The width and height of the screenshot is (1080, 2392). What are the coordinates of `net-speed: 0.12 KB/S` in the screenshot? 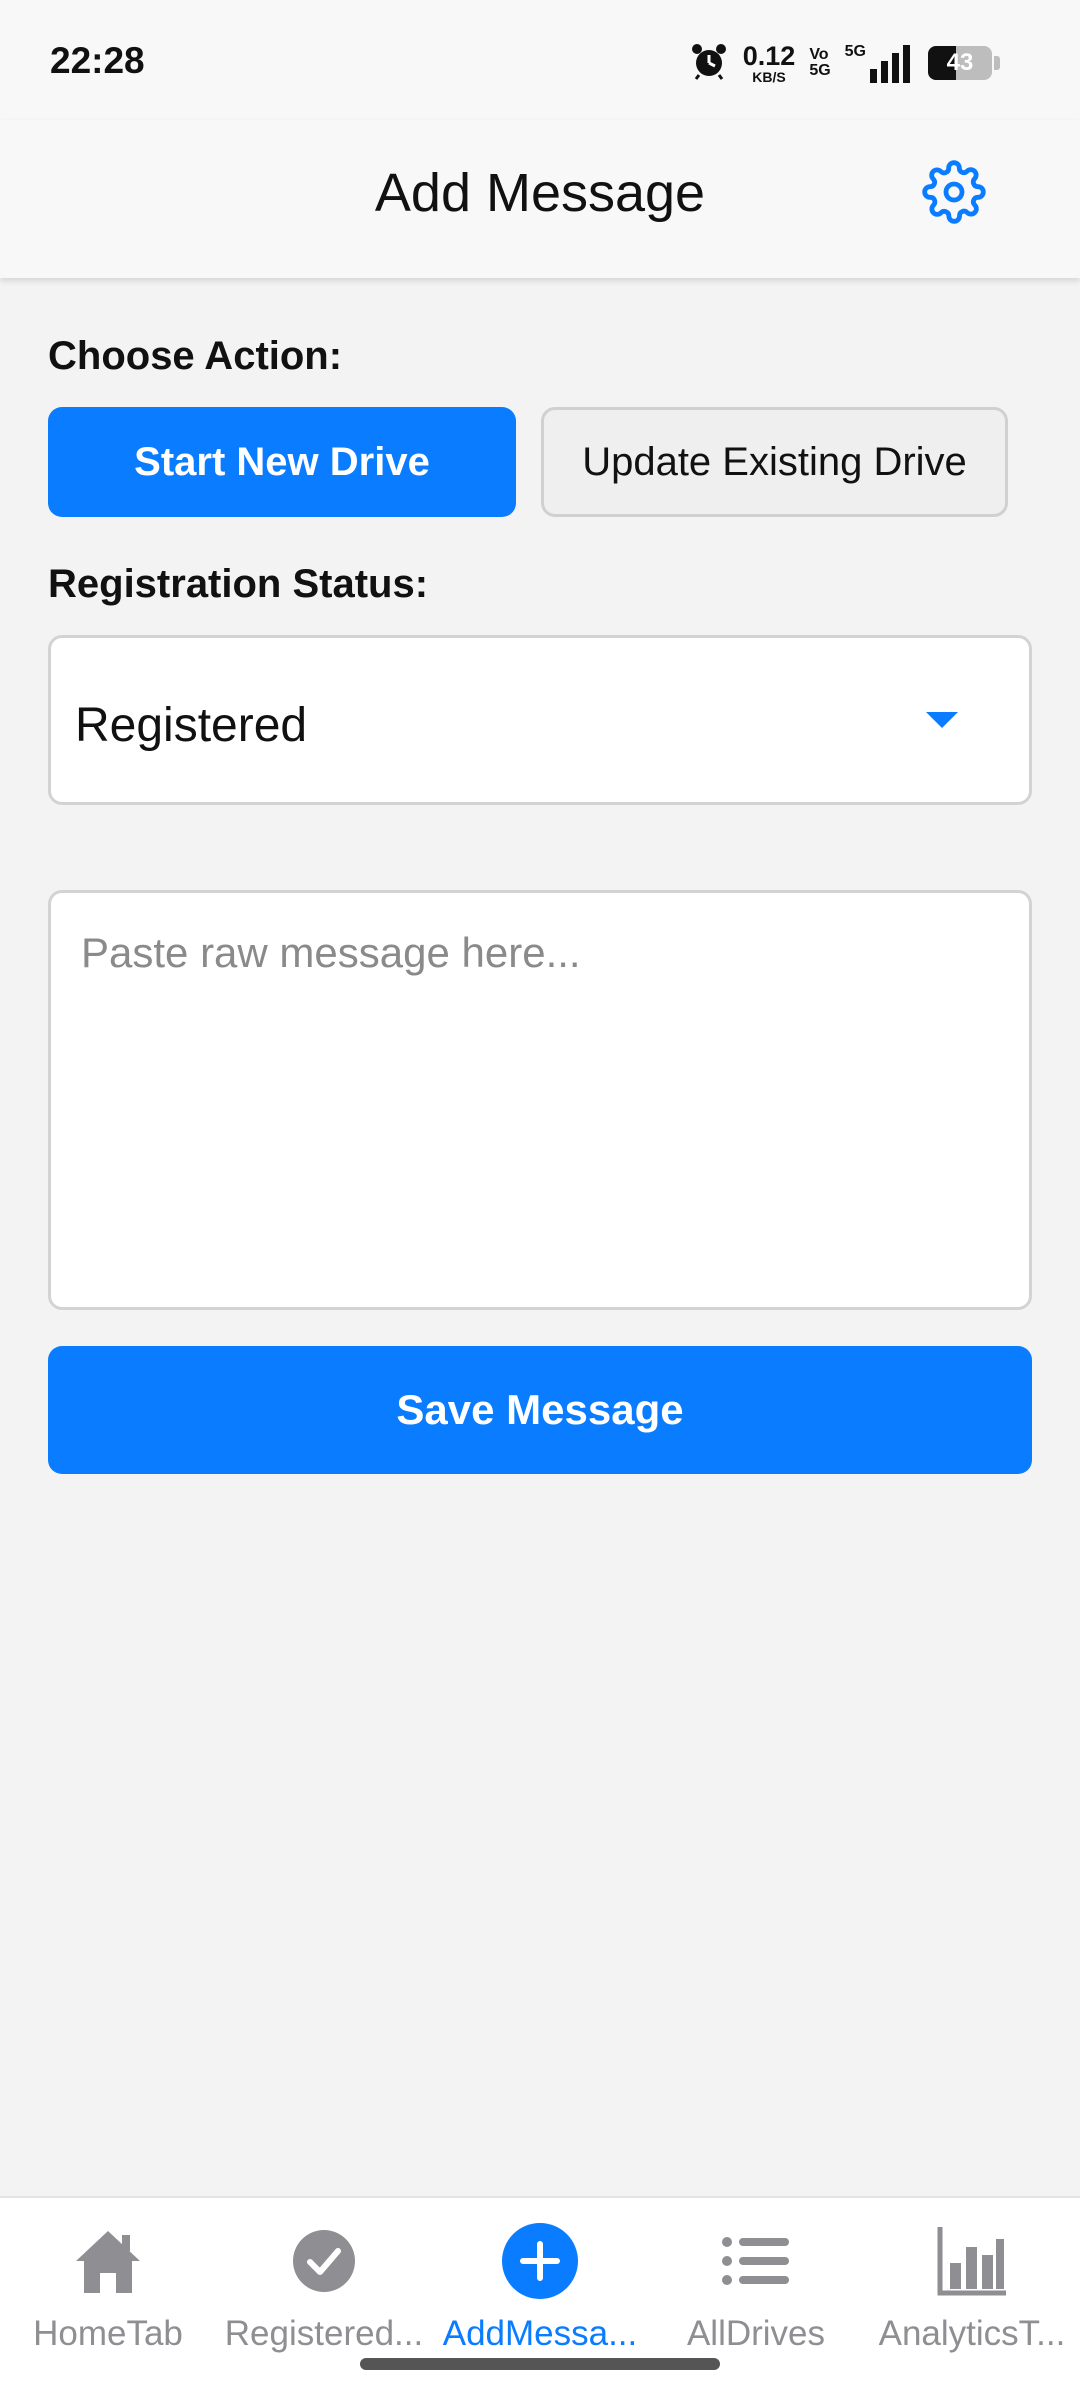 It's located at (769, 62).